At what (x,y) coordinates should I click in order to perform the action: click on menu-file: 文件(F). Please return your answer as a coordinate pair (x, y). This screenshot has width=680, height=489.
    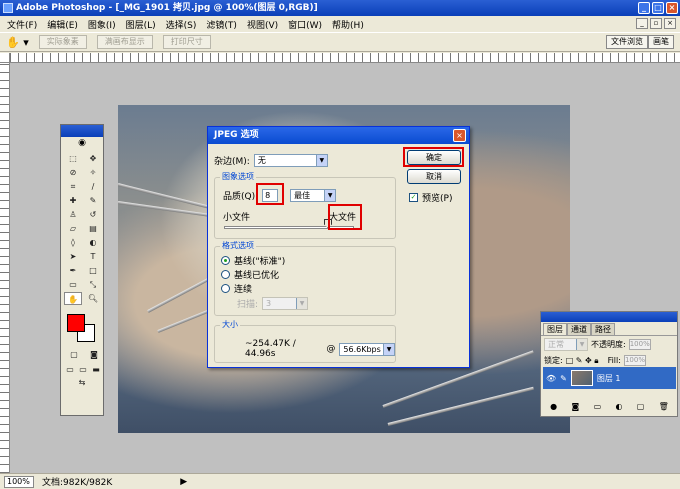
    Looking at the image, I should click on (22, 24).